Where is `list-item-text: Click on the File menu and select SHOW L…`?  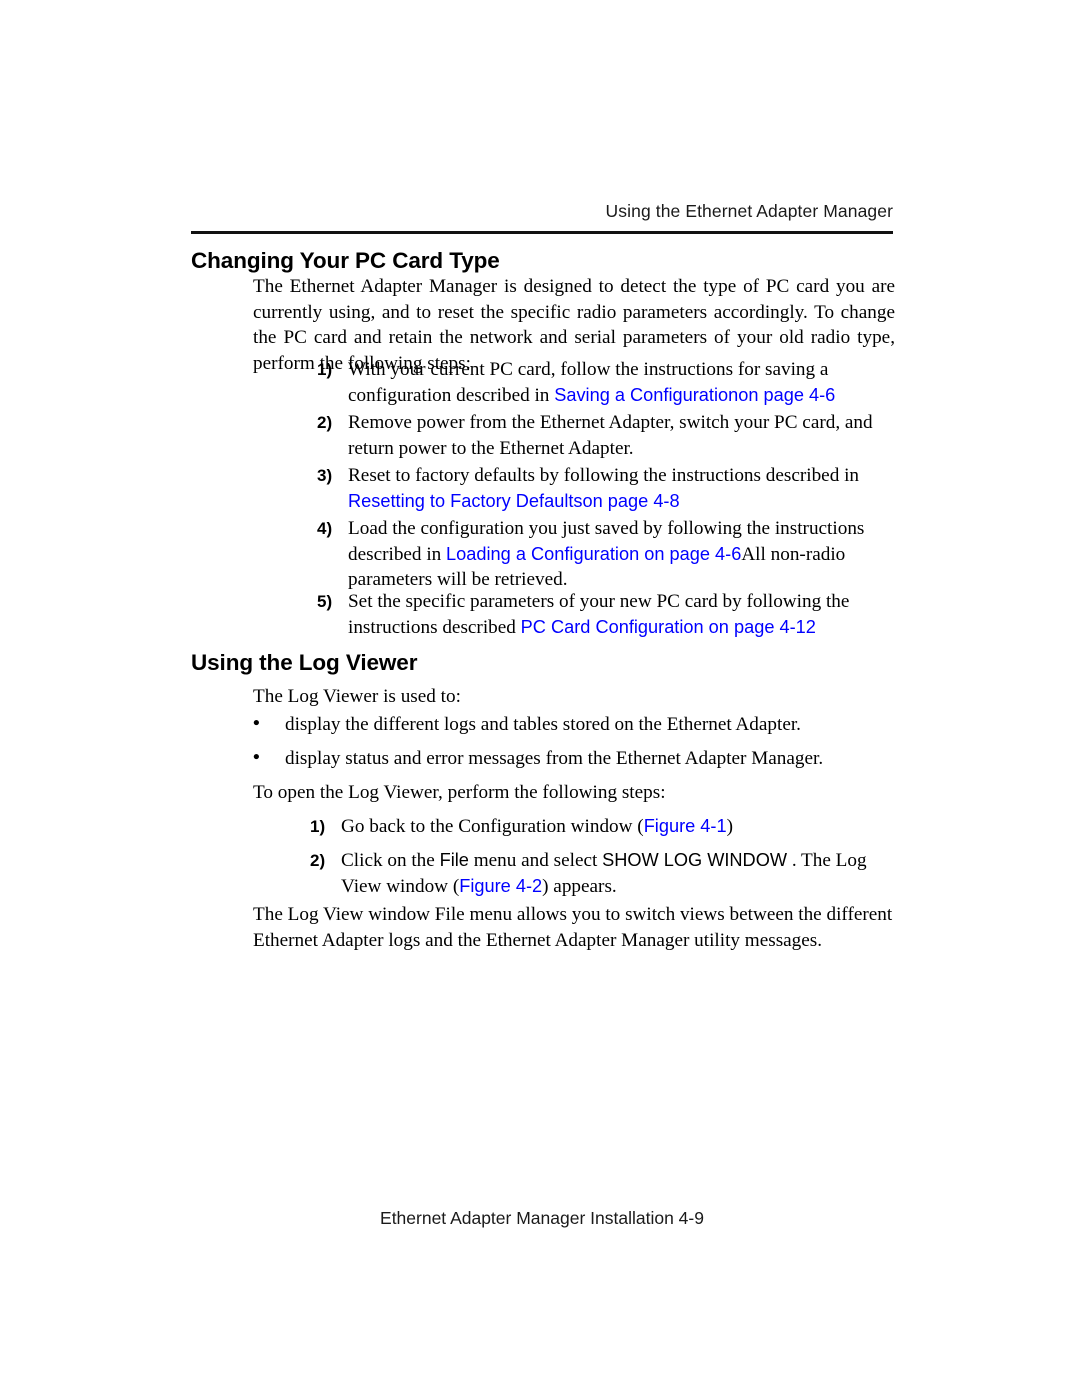 list-item-text: Click on the File menu and select SHOW L… is located at coordinates (618, 873).